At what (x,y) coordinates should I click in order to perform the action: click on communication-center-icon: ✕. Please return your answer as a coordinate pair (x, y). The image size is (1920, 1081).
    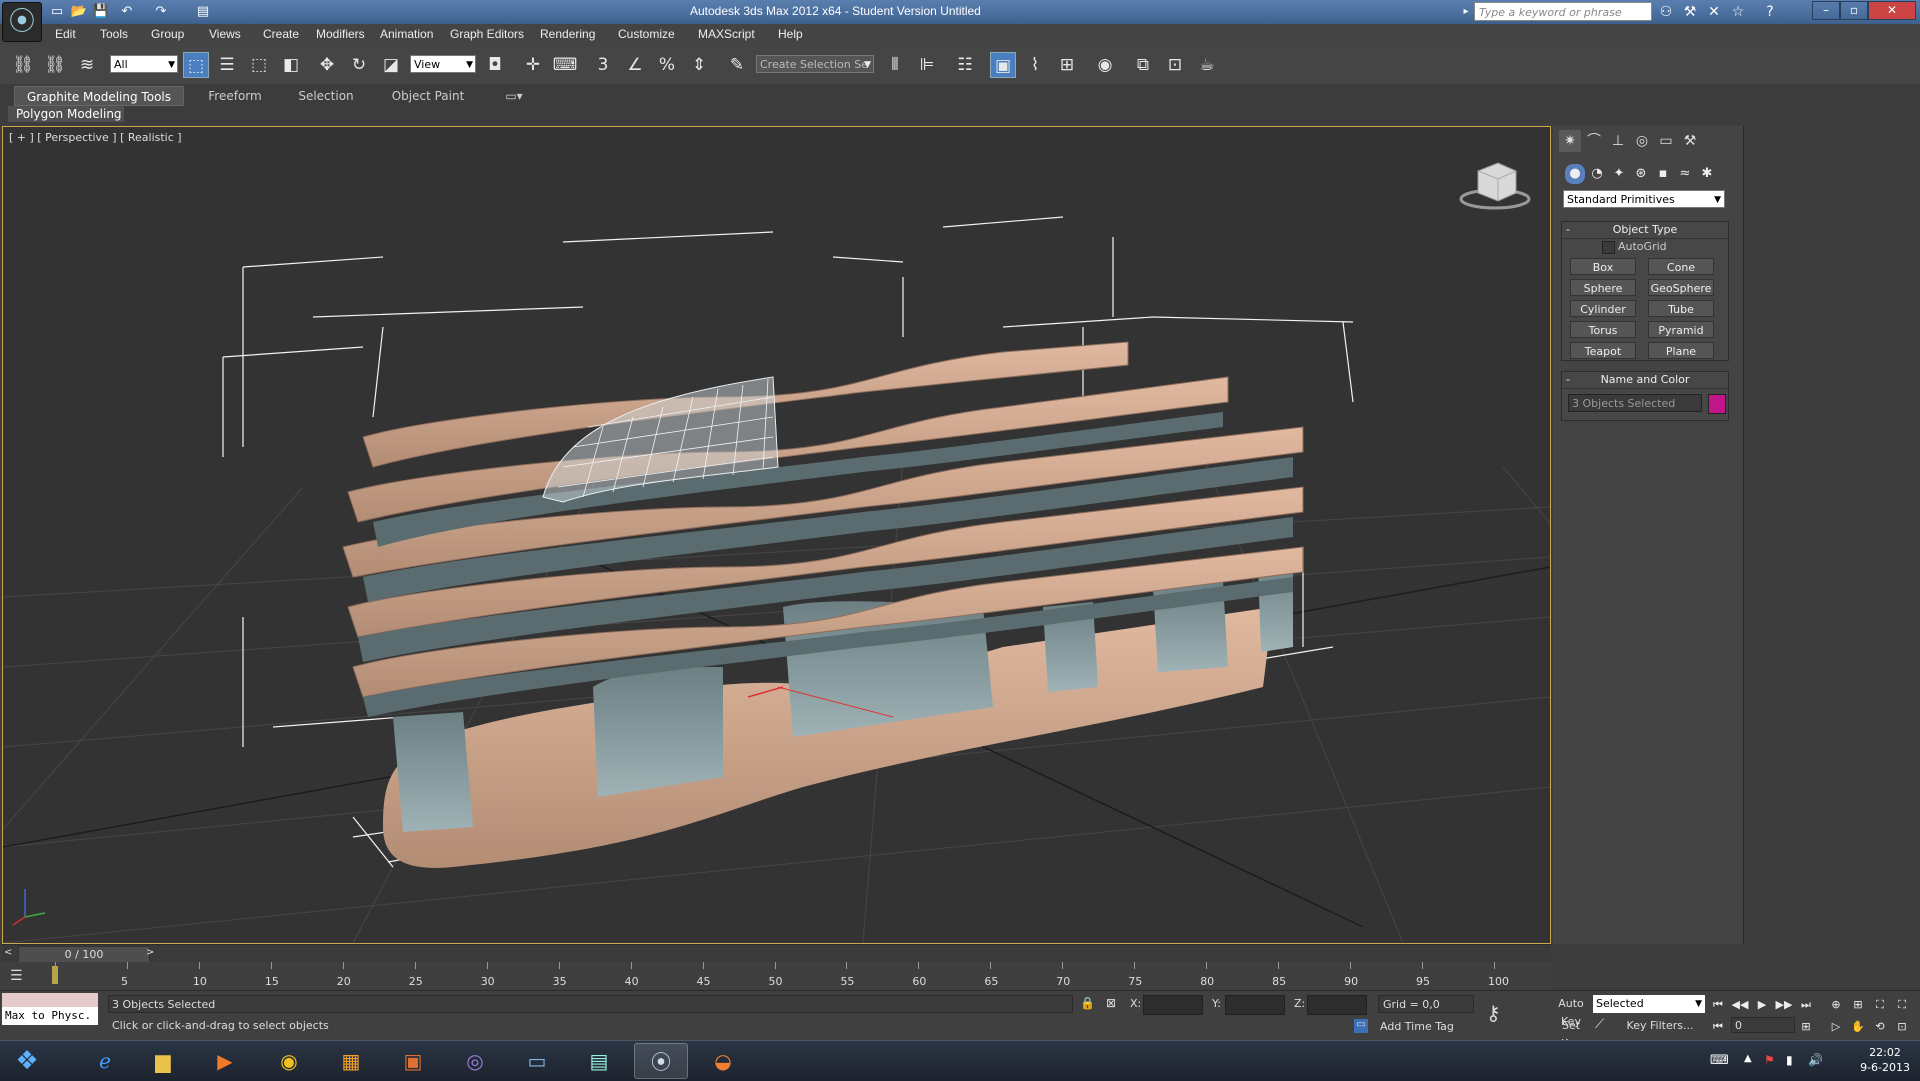
    Looking at the image, I should click on (1714, 12).